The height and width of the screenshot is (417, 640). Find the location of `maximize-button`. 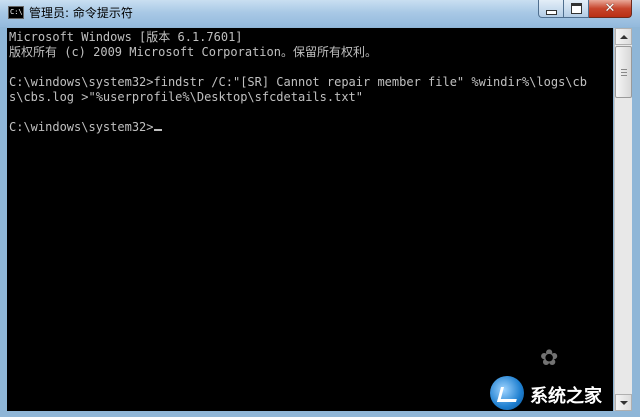

maximize-button is located at coordinates (576, 9).